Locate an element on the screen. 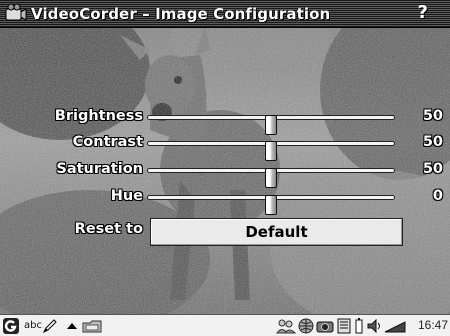 The image size is (450, 336). reset-label: Reset to is located at coordinates (108, 229).